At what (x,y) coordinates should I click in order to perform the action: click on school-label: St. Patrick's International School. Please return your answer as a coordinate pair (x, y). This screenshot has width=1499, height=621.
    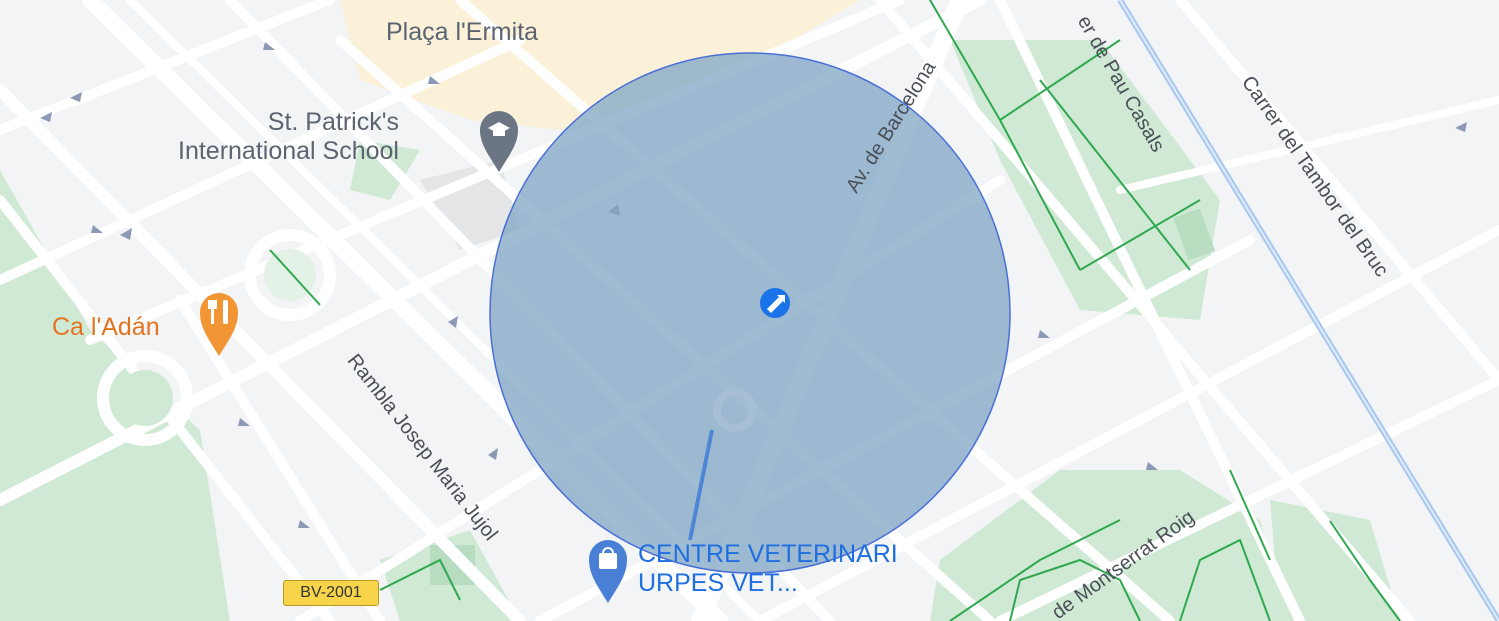
    Looking at the image, I should click on (288, 137).